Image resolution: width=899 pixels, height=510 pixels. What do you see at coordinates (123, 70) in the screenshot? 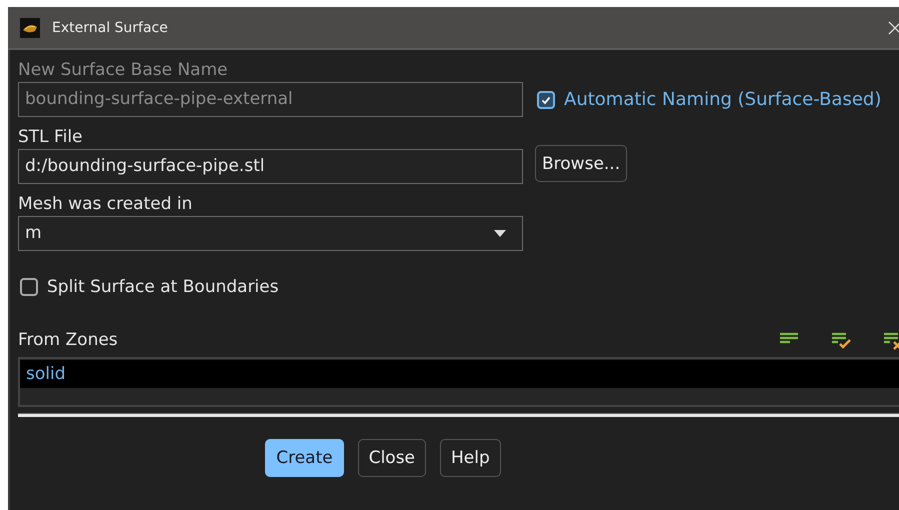
I see `field-label: New Surface Base Name` at bounding box center [123, 70].